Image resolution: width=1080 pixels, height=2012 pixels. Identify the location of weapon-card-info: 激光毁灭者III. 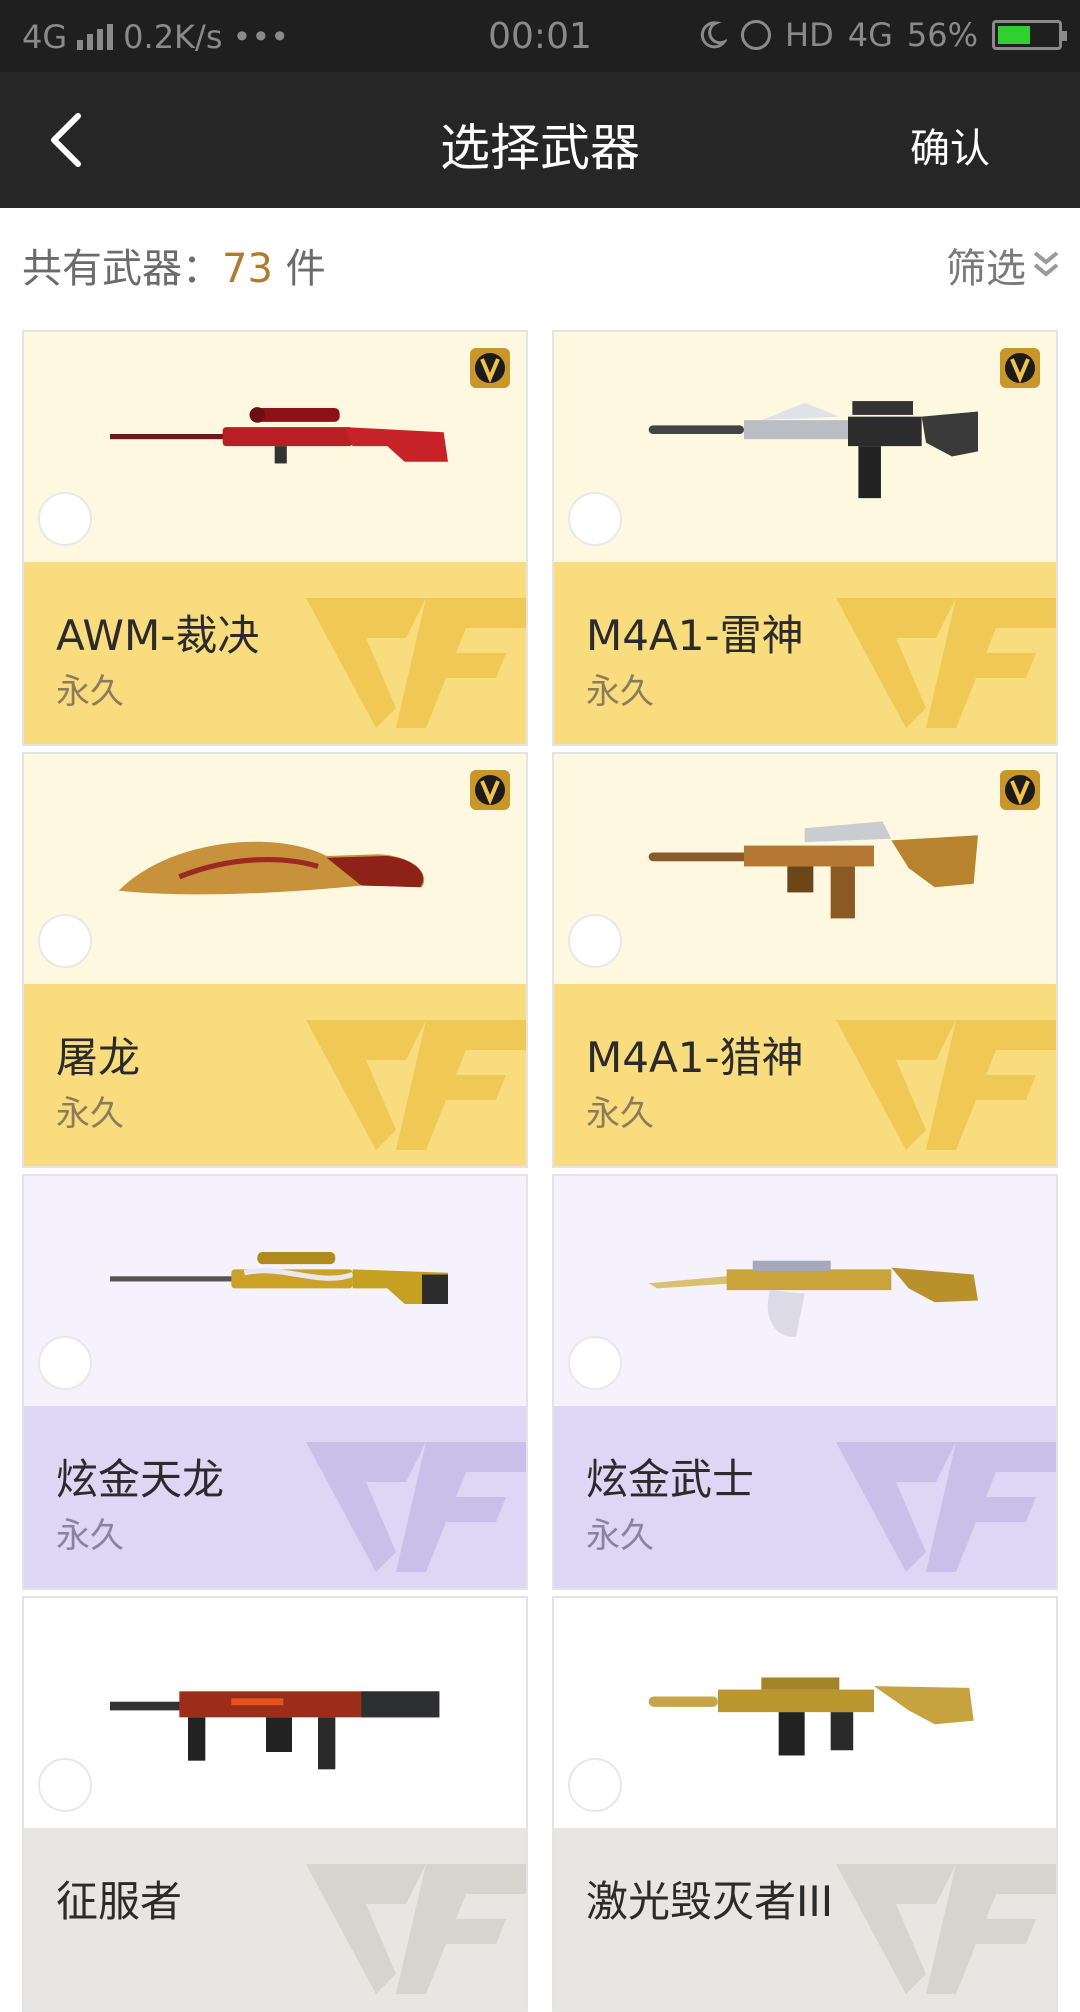
(805, 1919).